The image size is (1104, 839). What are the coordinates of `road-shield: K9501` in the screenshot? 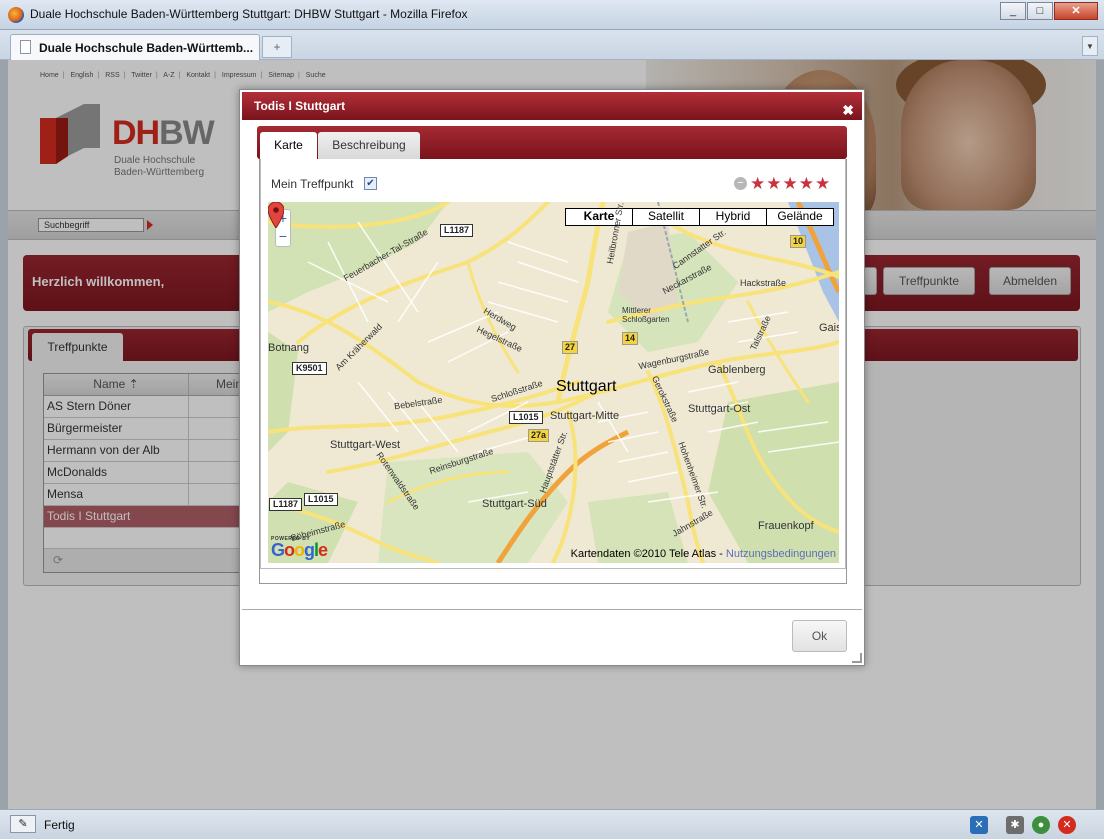 It's located at (309, 368).